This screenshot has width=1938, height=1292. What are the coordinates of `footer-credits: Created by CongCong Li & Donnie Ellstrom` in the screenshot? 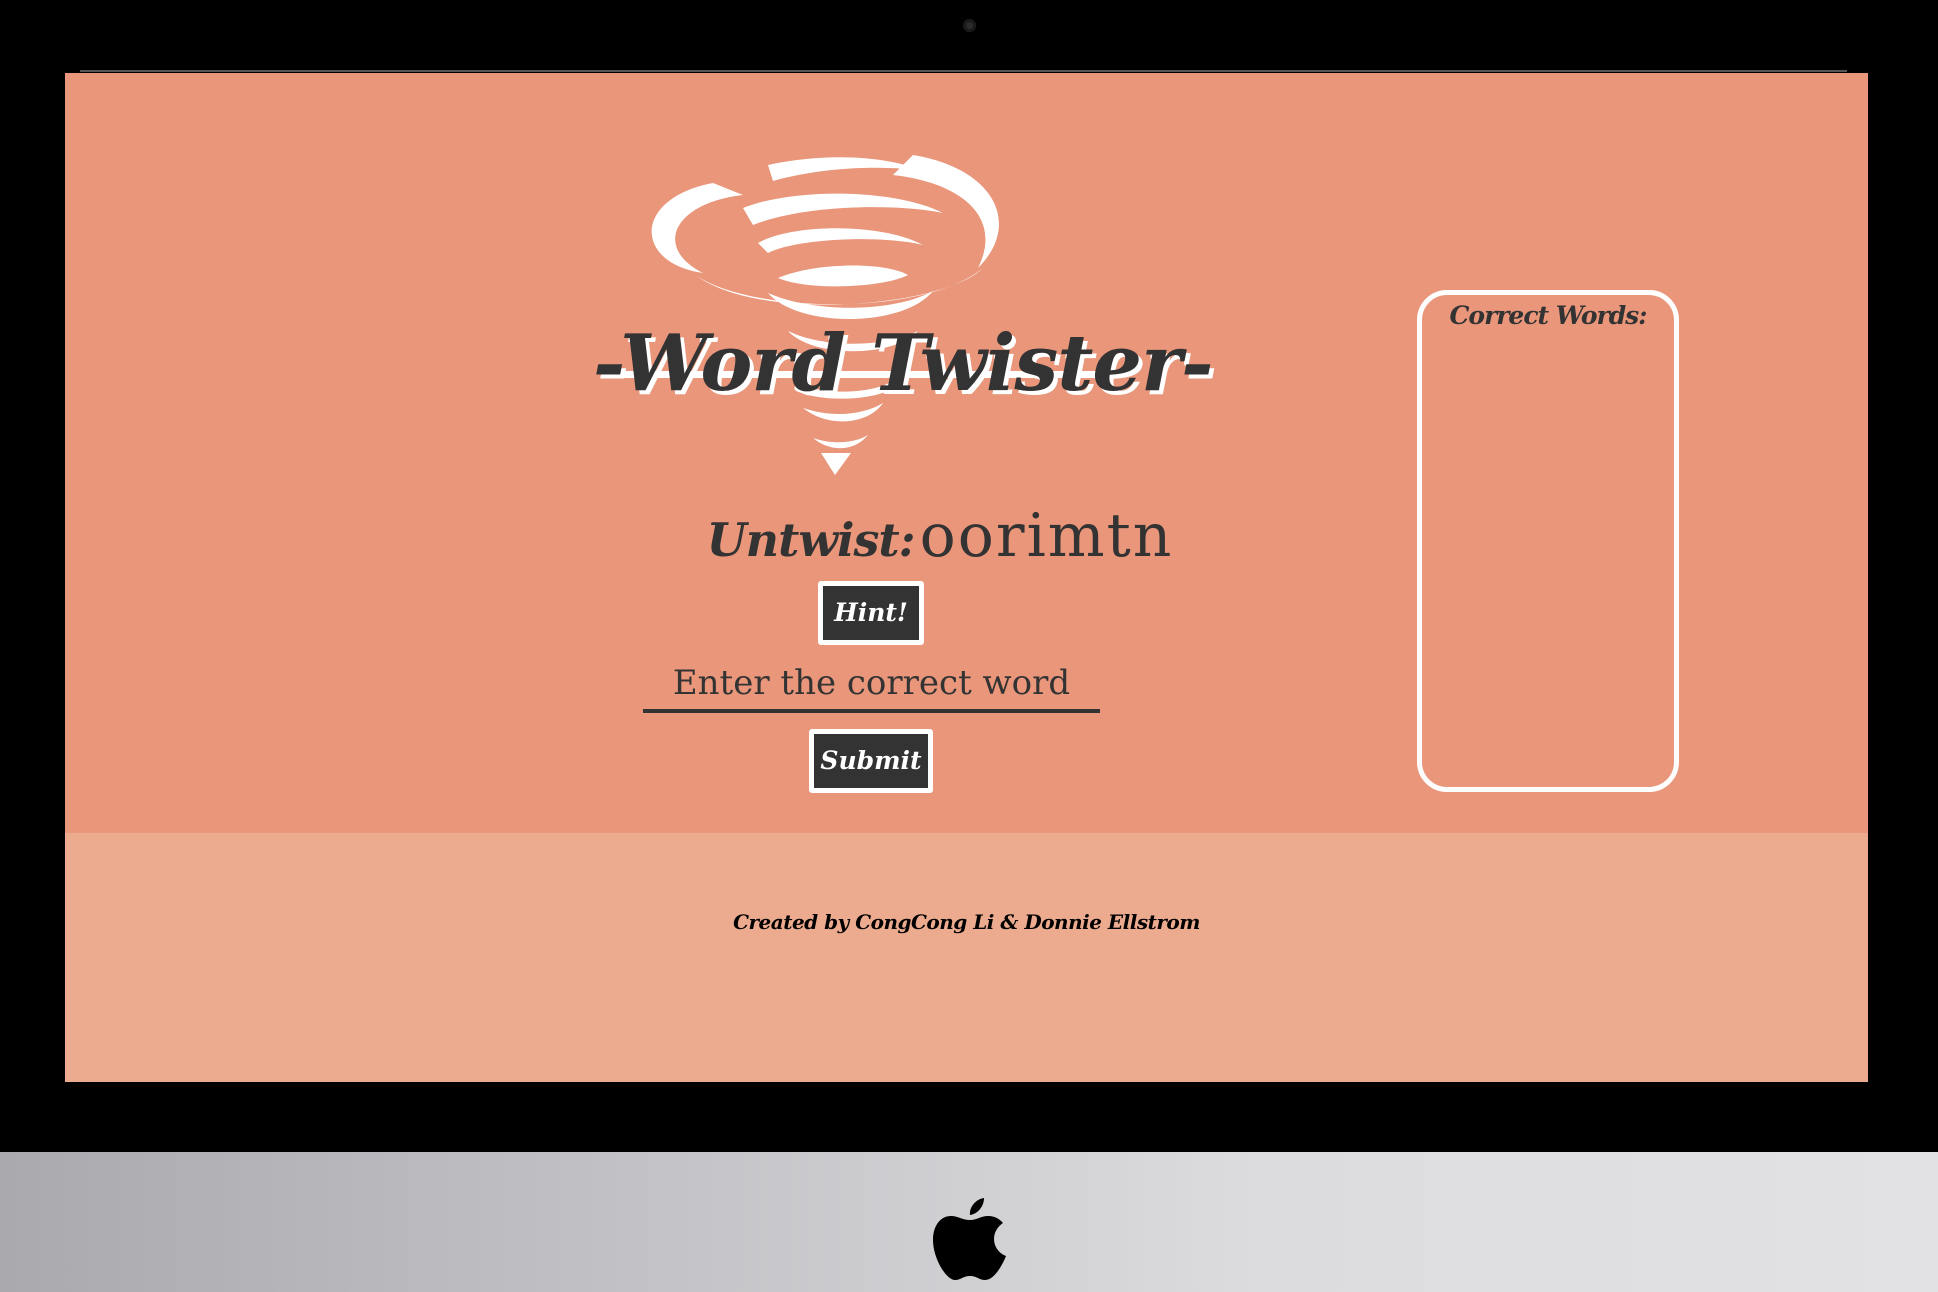 It's located at (966, 922).